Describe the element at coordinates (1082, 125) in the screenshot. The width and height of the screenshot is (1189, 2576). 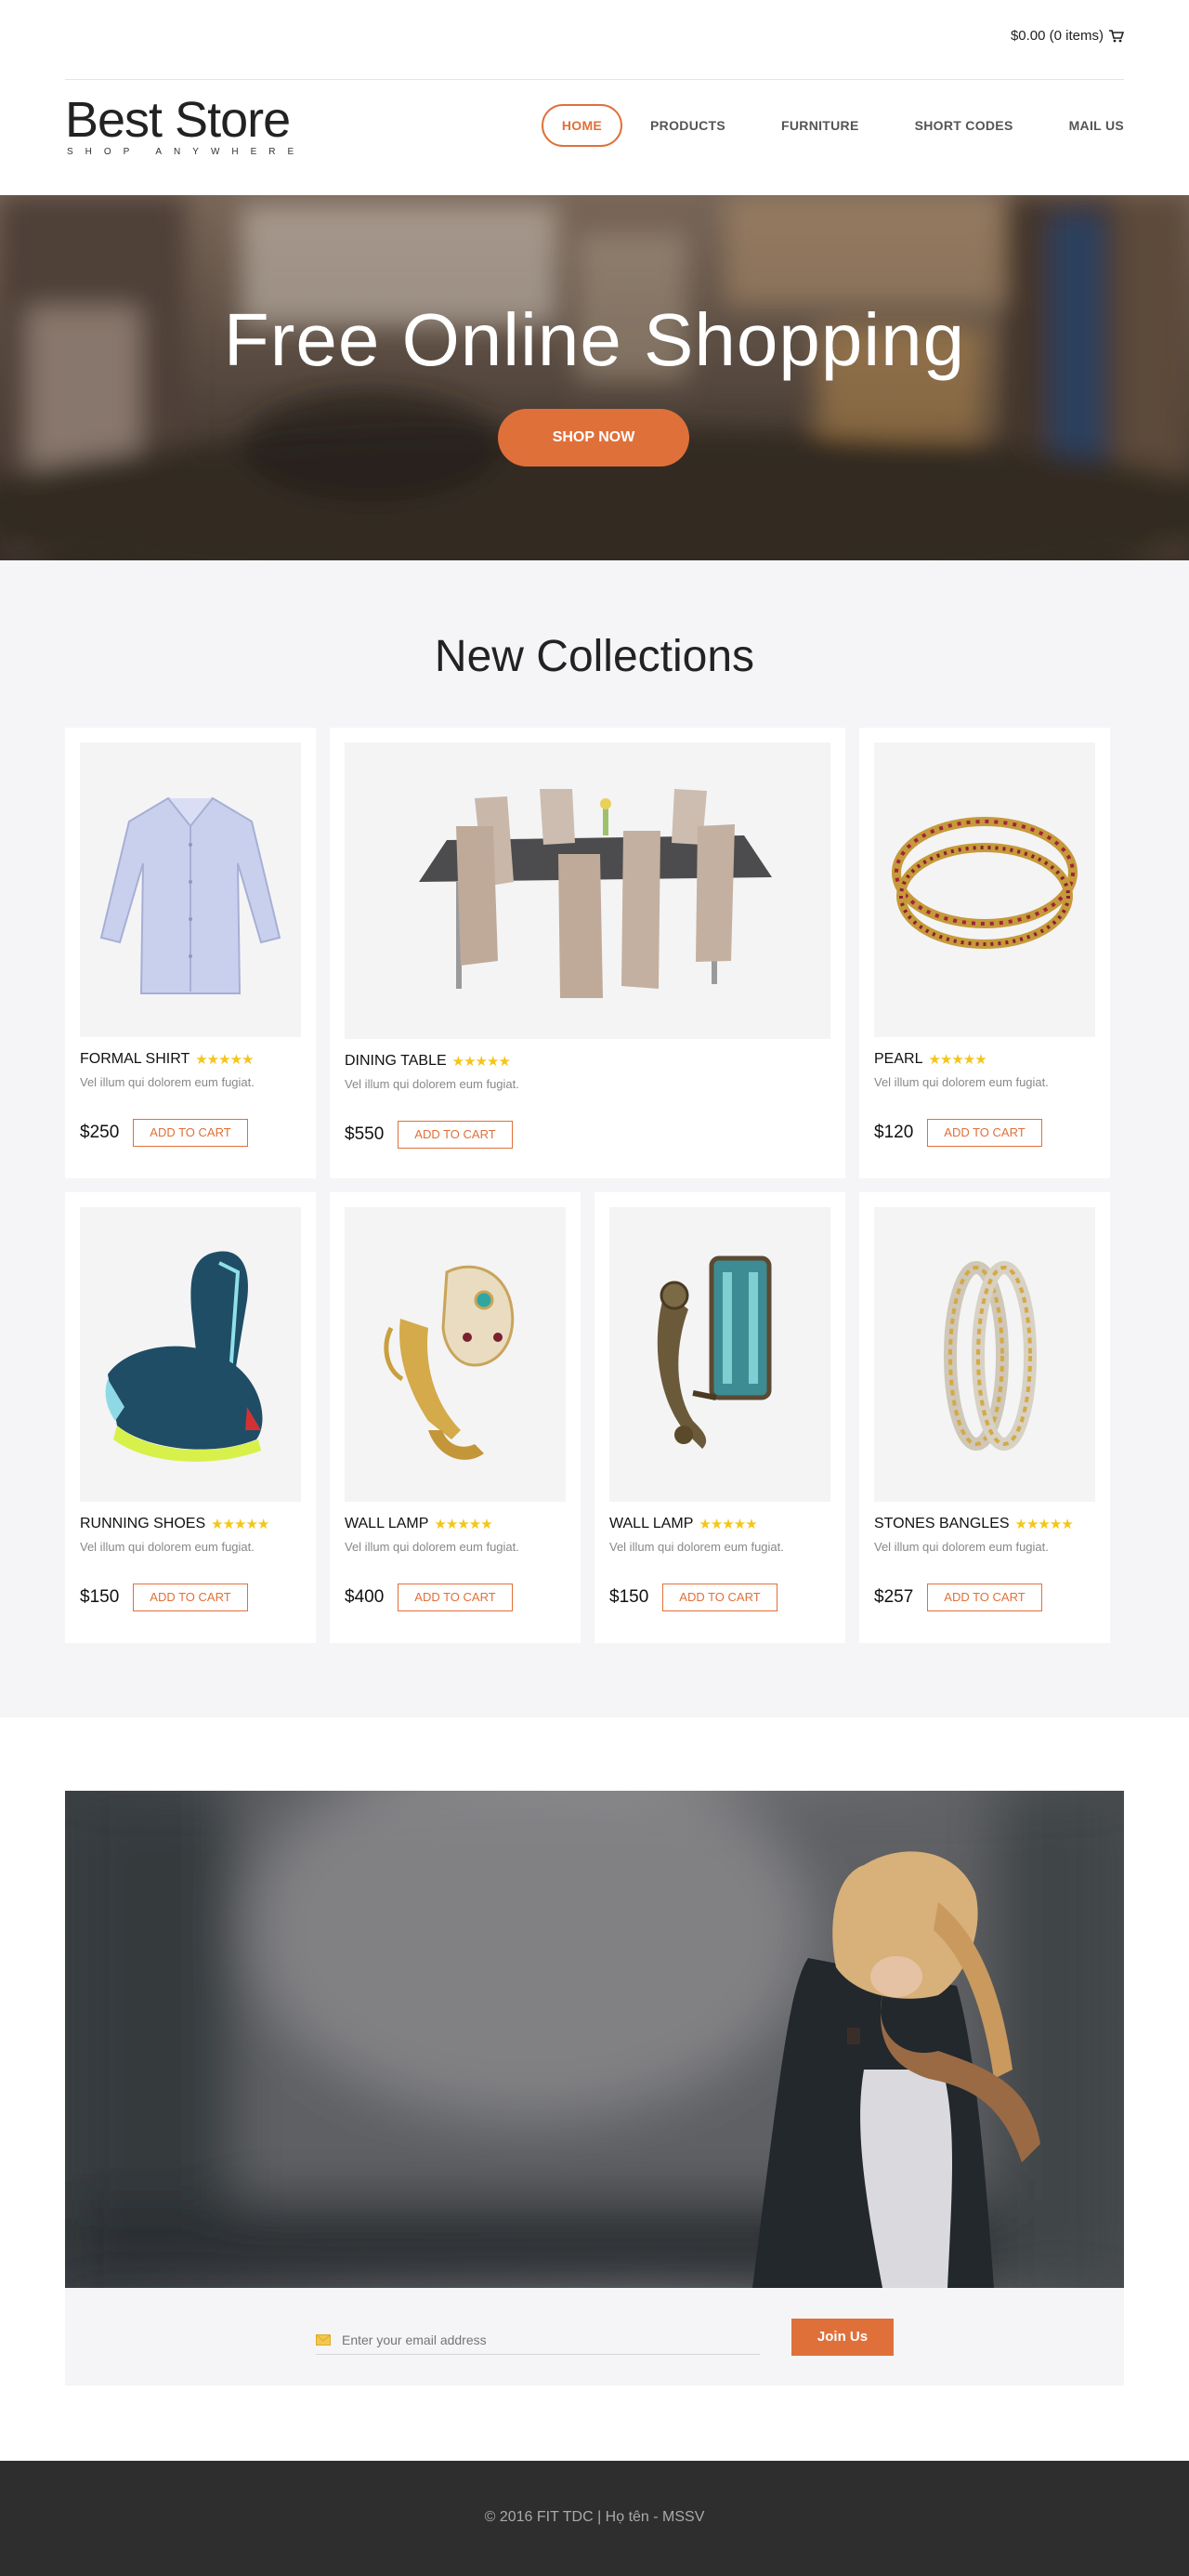
I see `nav-mail-us: MAIL US` at that location.